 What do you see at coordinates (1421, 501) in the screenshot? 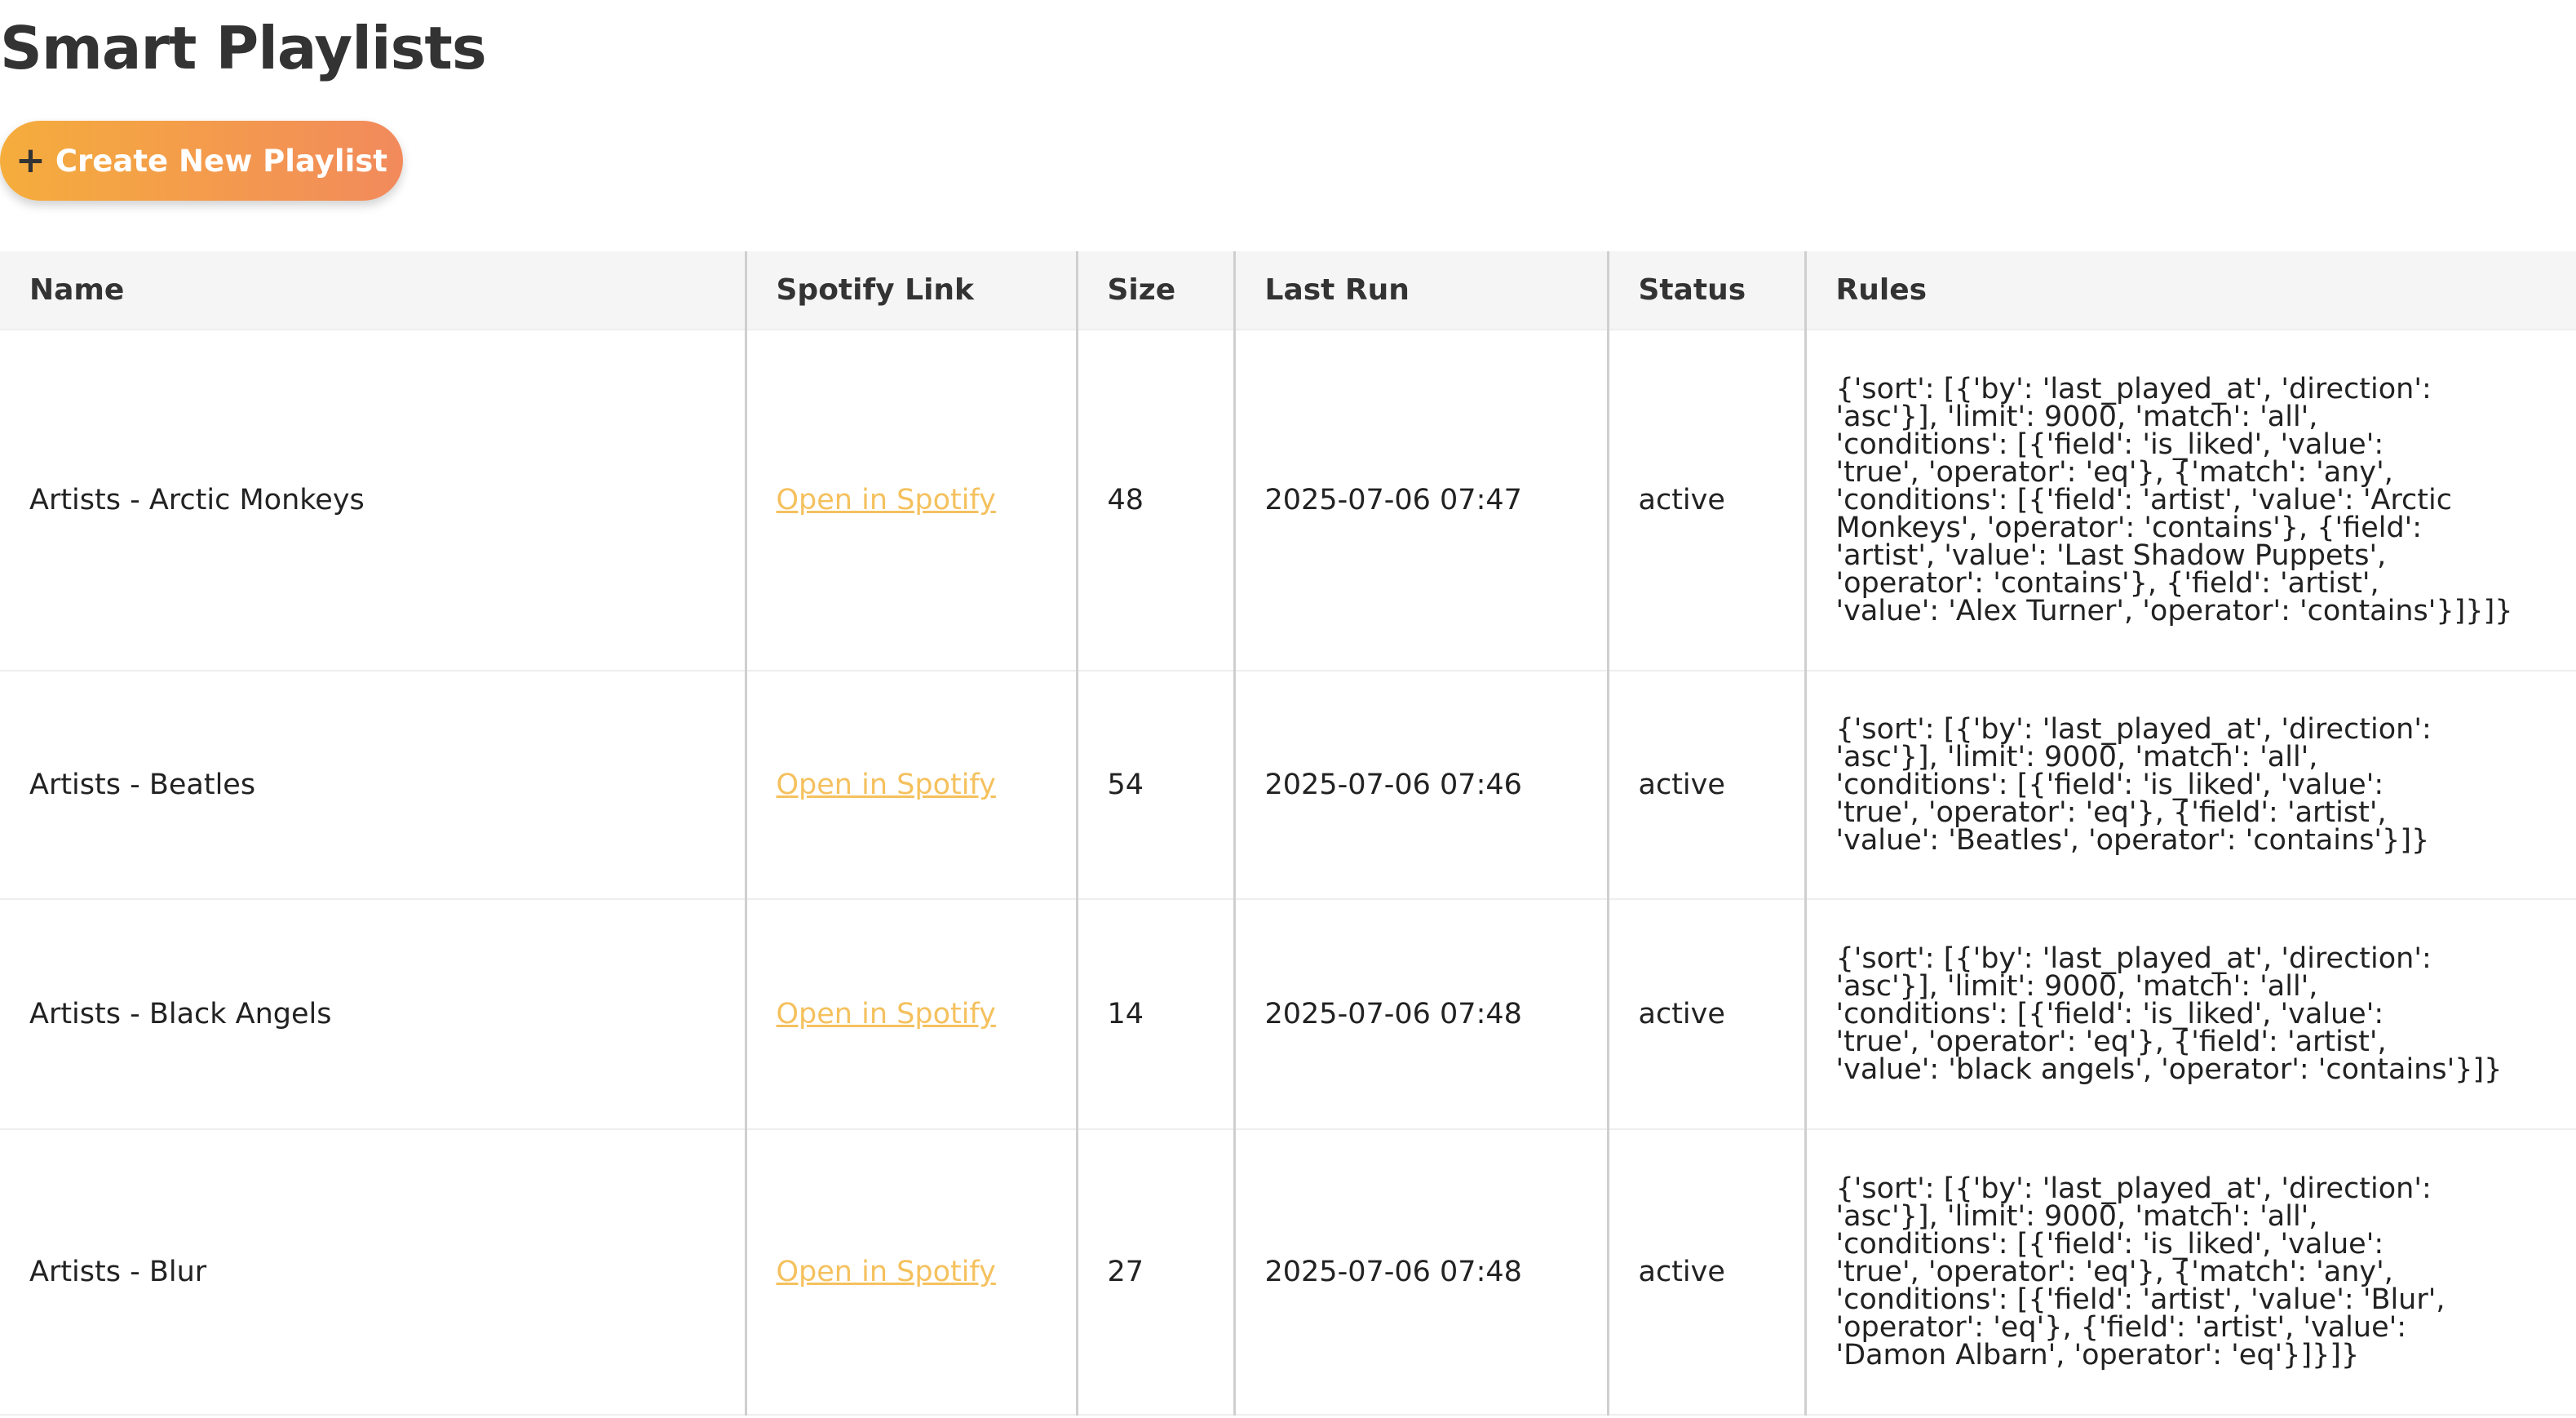
I see `playlist-last-run: 2025-07-06 07:47` at bounding box center [1421, 501].